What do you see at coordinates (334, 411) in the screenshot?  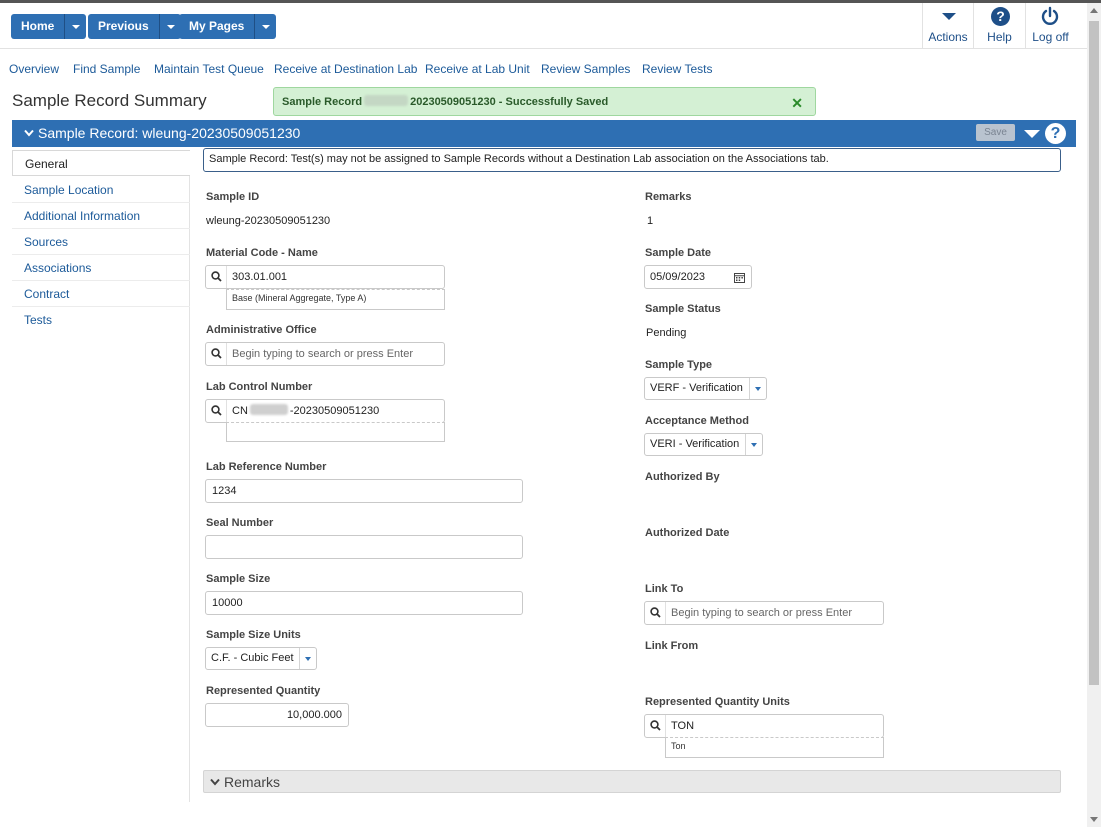 I see `lab-control-suffix: -20230509051230` at bounding box center [334, 411].